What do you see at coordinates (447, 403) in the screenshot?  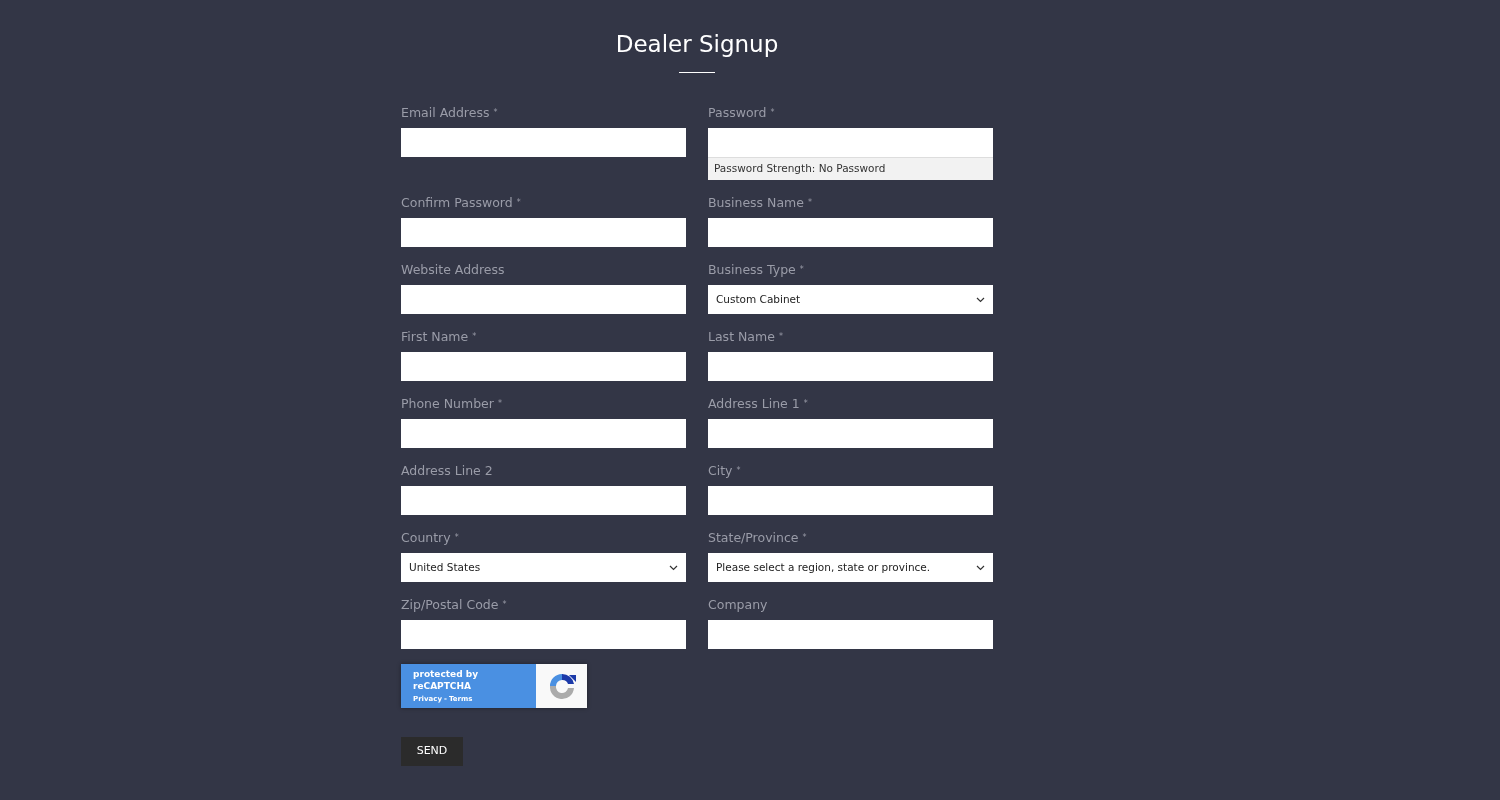 I see `field-label: Phone Number` at bounding box center [447, 403].